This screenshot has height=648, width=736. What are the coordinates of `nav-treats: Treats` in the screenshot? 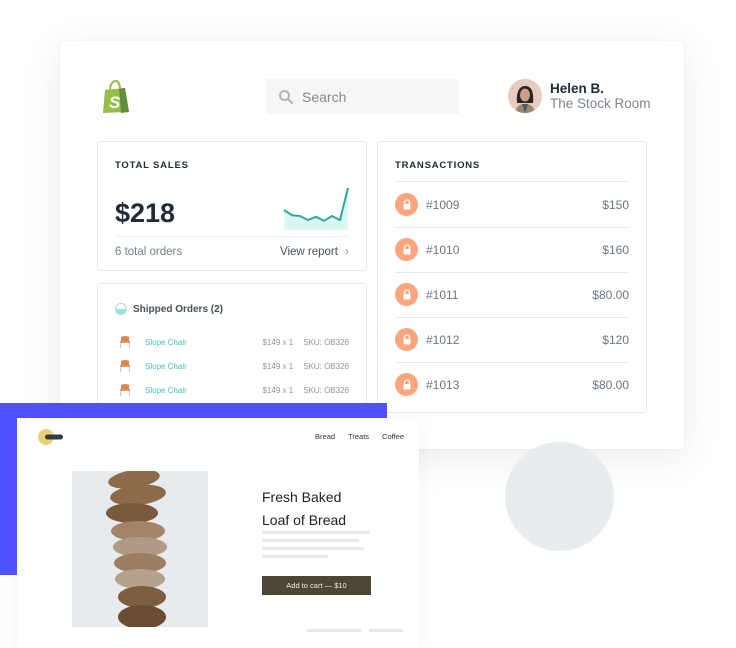 It's located at (358, 436).